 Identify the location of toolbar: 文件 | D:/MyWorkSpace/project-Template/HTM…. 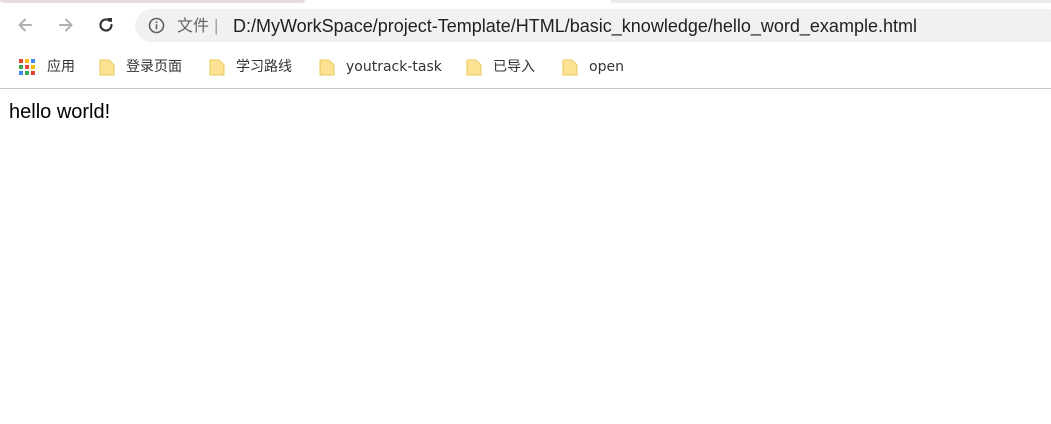
(525, 25).